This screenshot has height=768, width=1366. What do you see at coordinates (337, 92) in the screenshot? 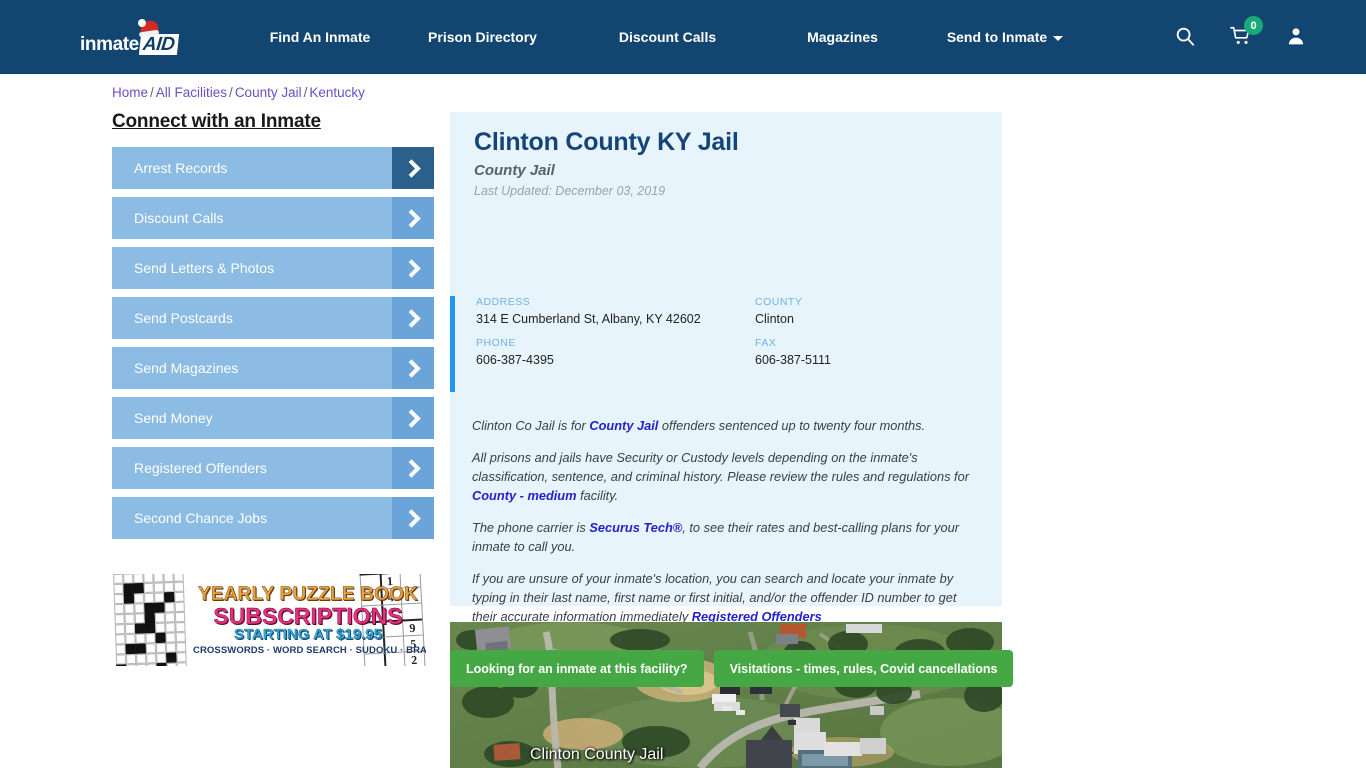
I see `breadcrumb-item-kentucky: Kentucky` at bounding box center [337, 92].